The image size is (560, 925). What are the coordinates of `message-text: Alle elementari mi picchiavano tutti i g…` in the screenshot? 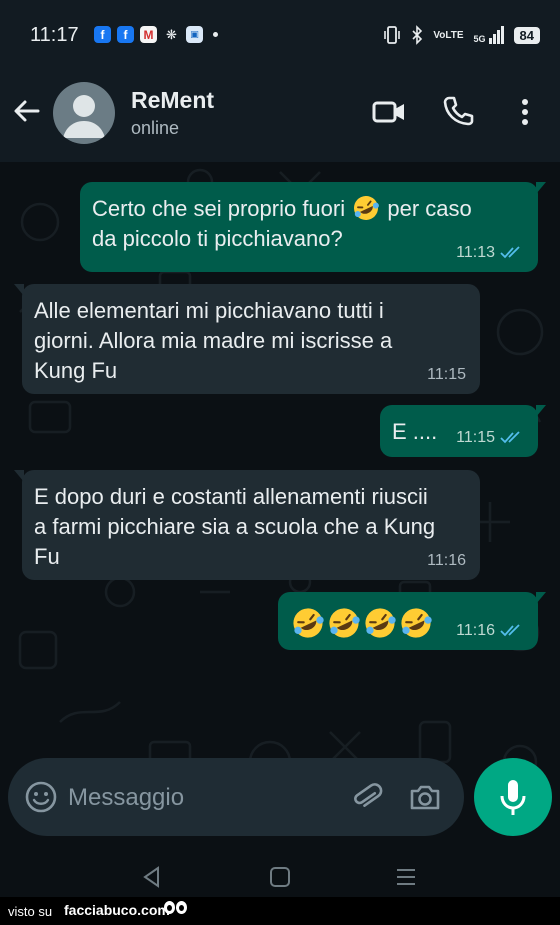 It's located at (213, 340).